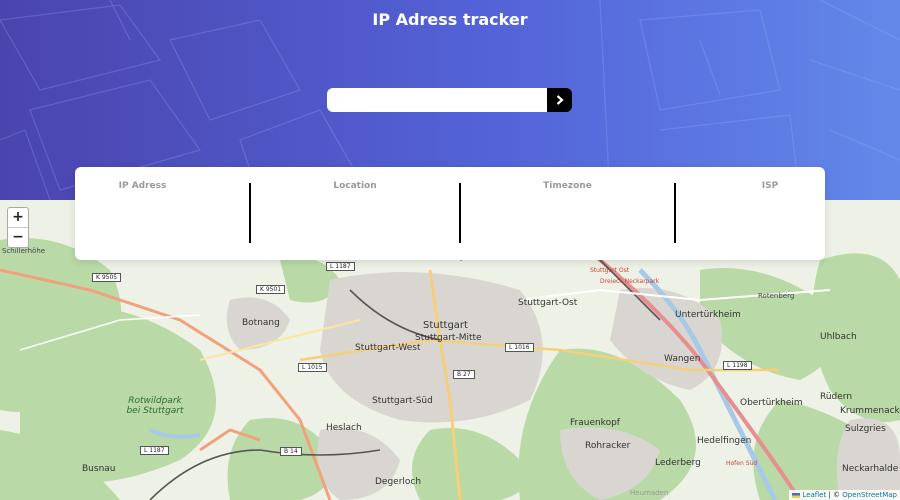 The image size is (900, 500). Describe the element at coordinates (814, 495) in the screenshot. I see `leaflet-link: Leaflet` at that location.